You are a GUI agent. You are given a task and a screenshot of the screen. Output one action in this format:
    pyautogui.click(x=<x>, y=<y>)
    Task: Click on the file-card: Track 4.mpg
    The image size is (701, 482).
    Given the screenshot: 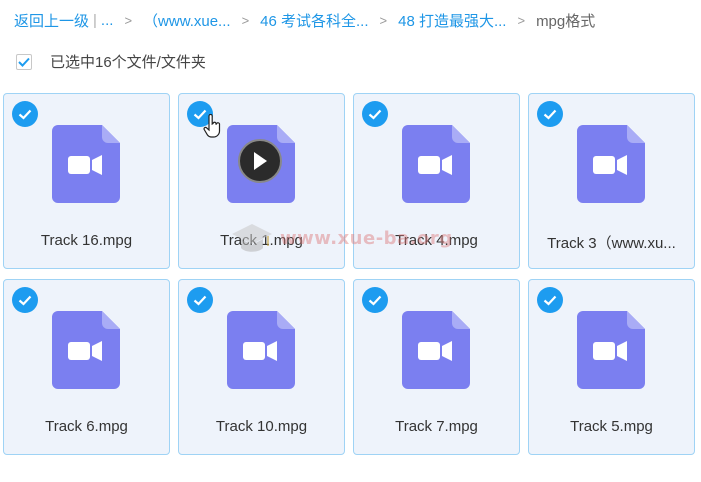 What is the action you would take?
    pyautogui.click(x=436, y=181)
    